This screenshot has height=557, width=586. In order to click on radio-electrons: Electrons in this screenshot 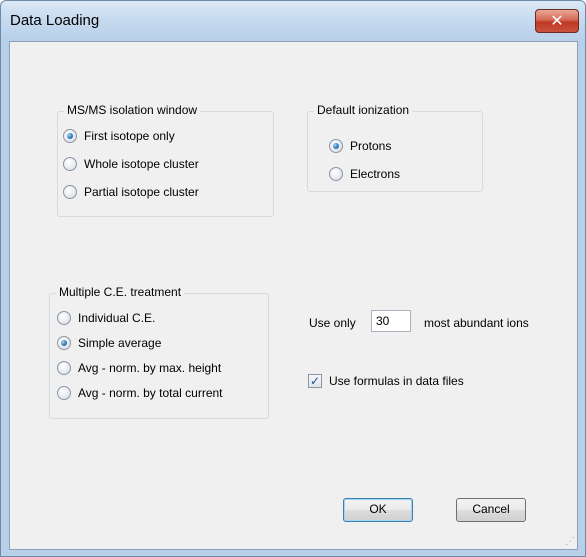, I will do `click(364, 174)`.